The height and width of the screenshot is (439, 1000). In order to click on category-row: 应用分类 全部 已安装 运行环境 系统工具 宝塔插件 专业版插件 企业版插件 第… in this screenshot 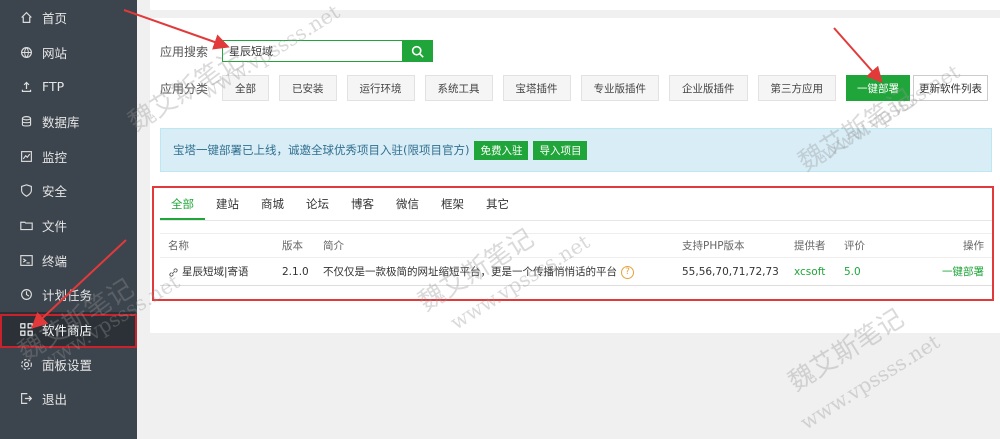, I will do `click(574, 88)`.